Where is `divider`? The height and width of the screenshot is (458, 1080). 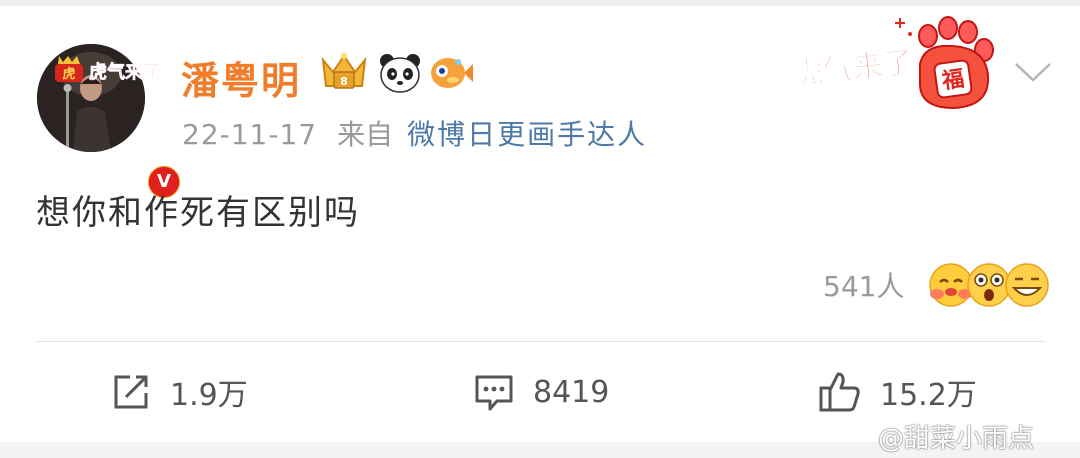
divider is located at coordinates (541, 341).